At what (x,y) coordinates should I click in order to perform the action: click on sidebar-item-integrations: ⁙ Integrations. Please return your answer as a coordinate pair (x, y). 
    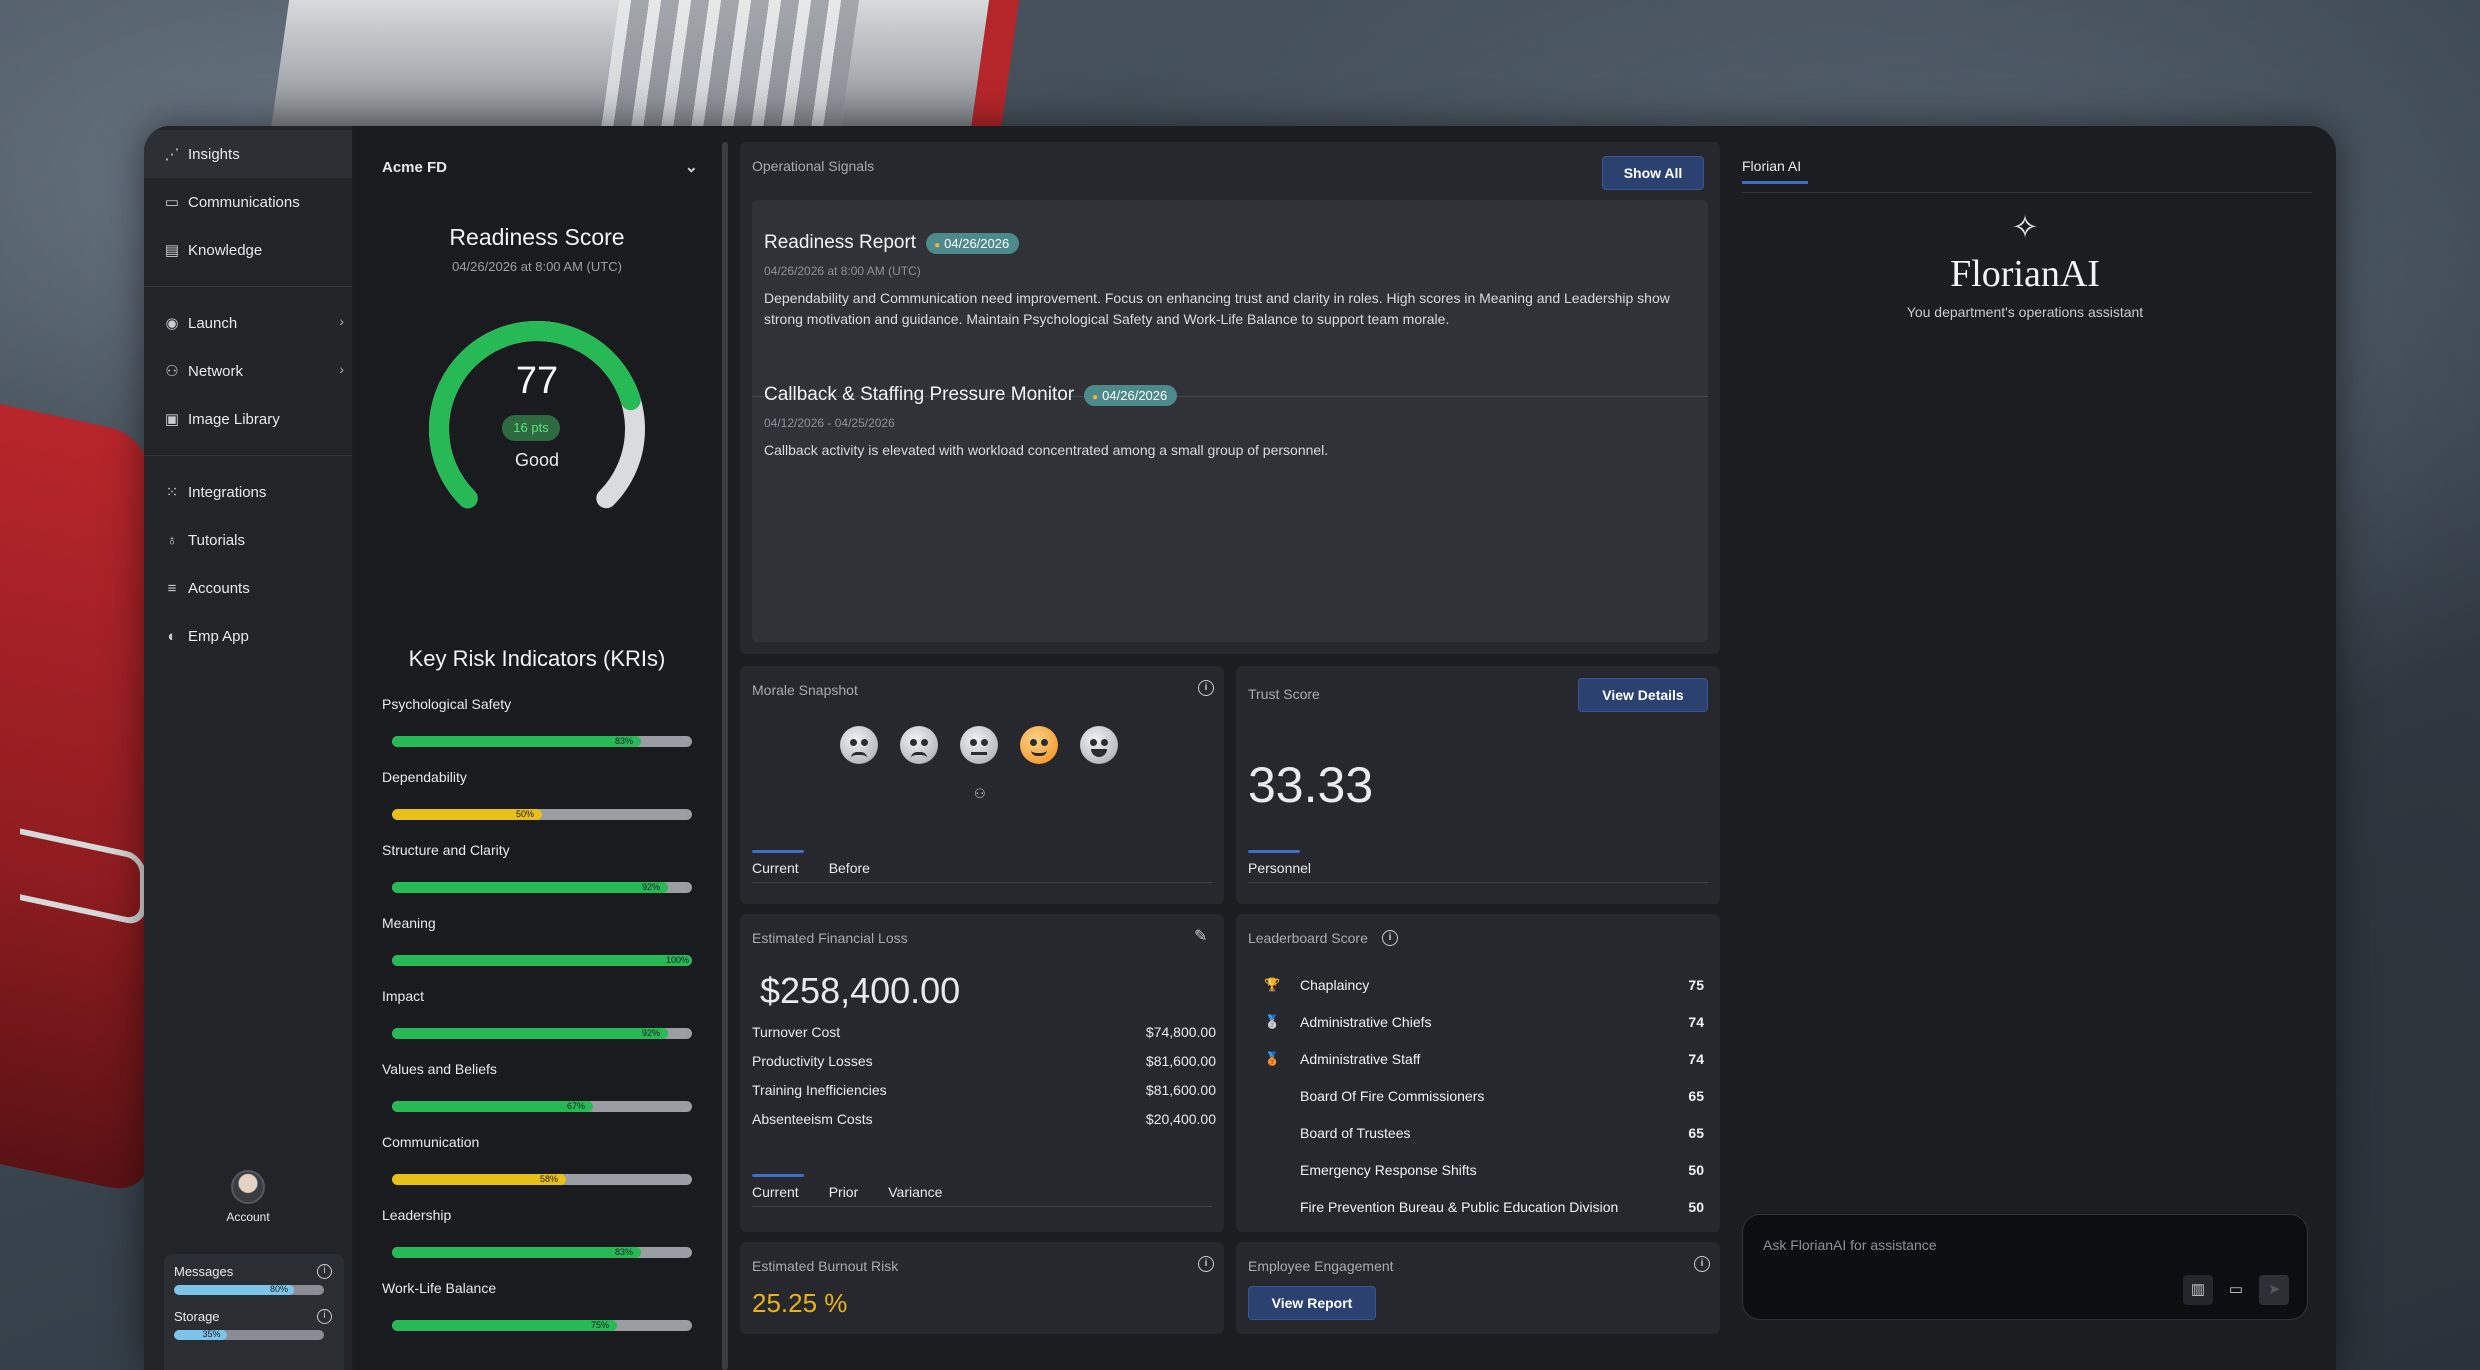
    Looking at the image, I should click on (248, 492).